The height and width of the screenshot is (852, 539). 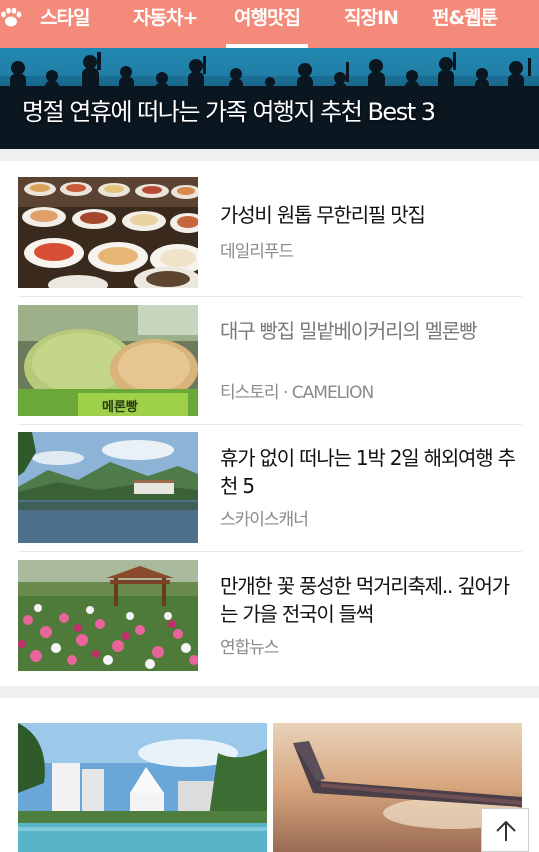 What do you see at coordinates (108, 232) in the screenshot?
I see `buffet-dishes-image` at bounding box center [108, 232].